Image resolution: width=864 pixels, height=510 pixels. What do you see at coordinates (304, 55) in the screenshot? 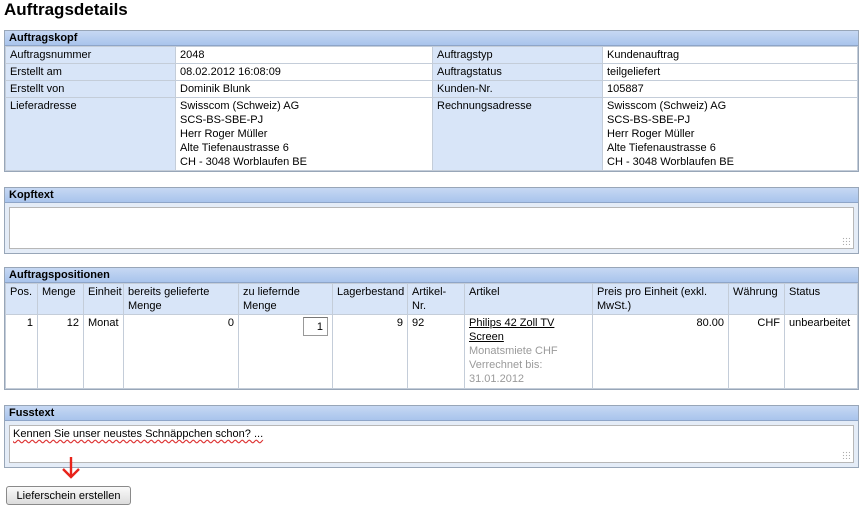
I see `order-number-value: 2048` at bounding box center [304, 55].